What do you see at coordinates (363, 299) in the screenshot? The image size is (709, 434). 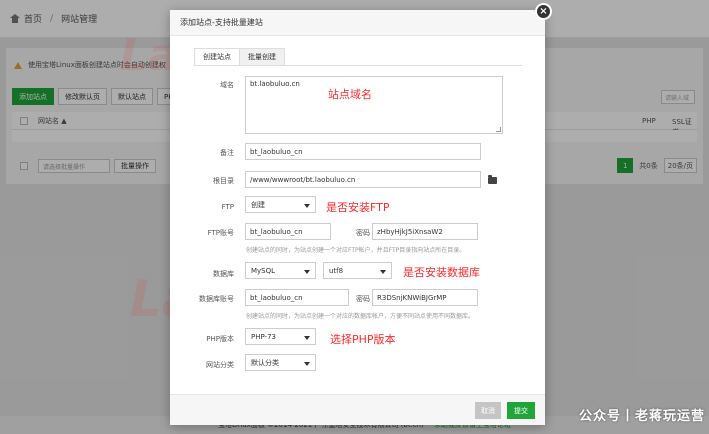 I see `db-password-label: 密码` at bounding box center [363, 299].